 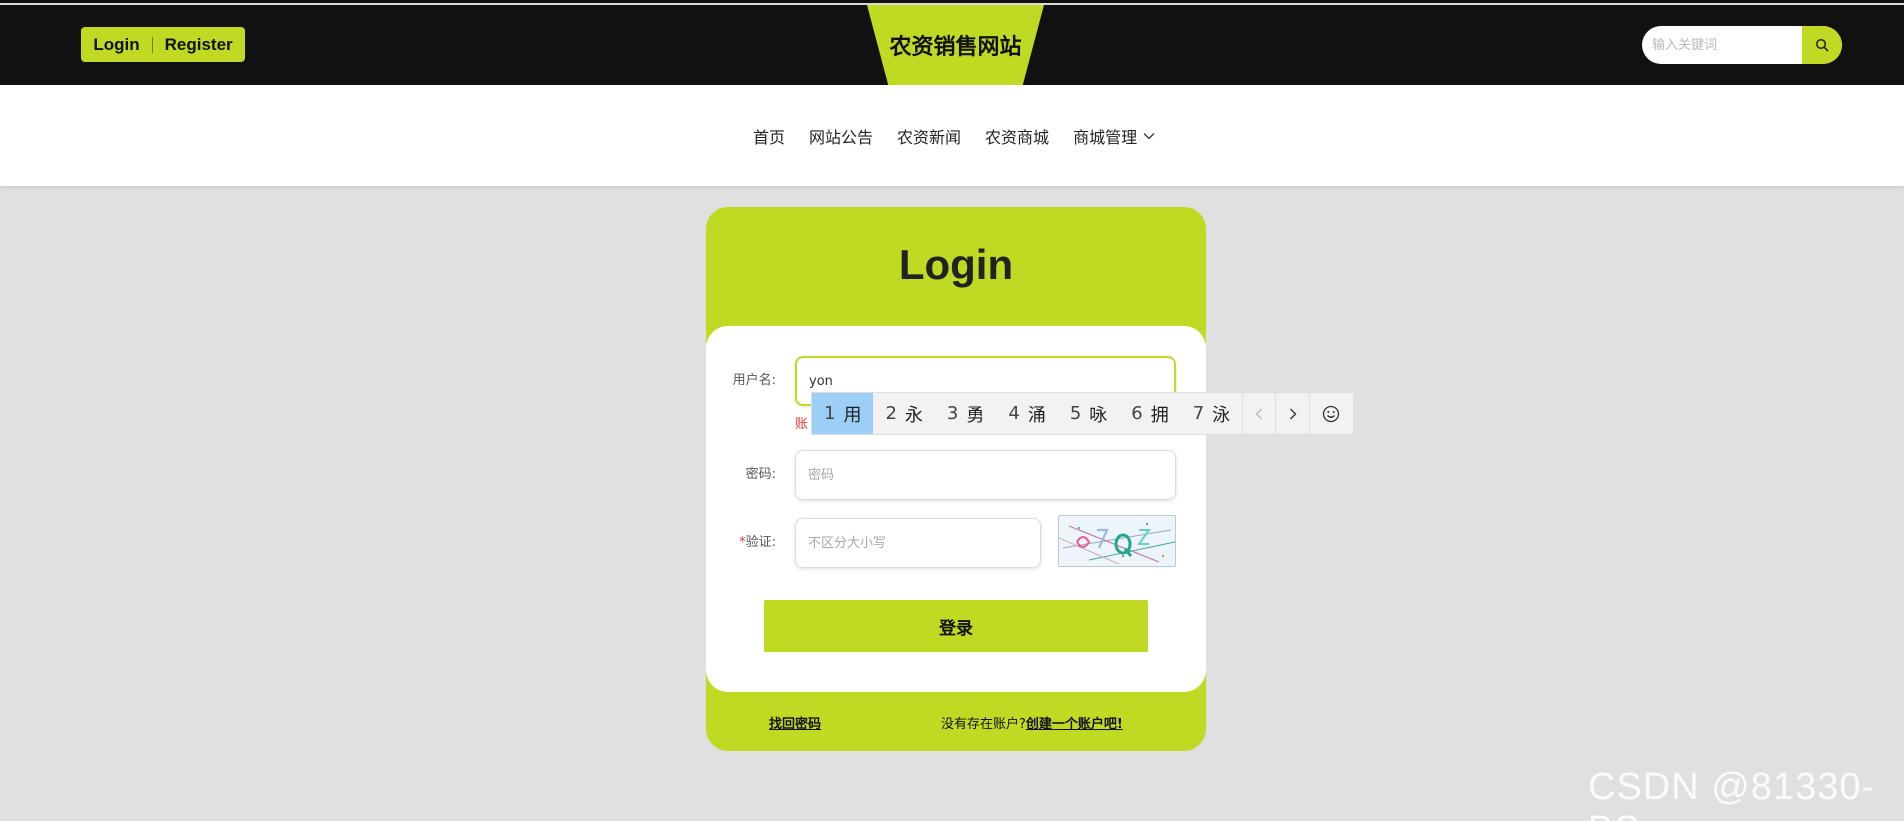 I want to click on login-form: 用户名: 账 密码: *验证: 登录, so click(x=956, y=509).